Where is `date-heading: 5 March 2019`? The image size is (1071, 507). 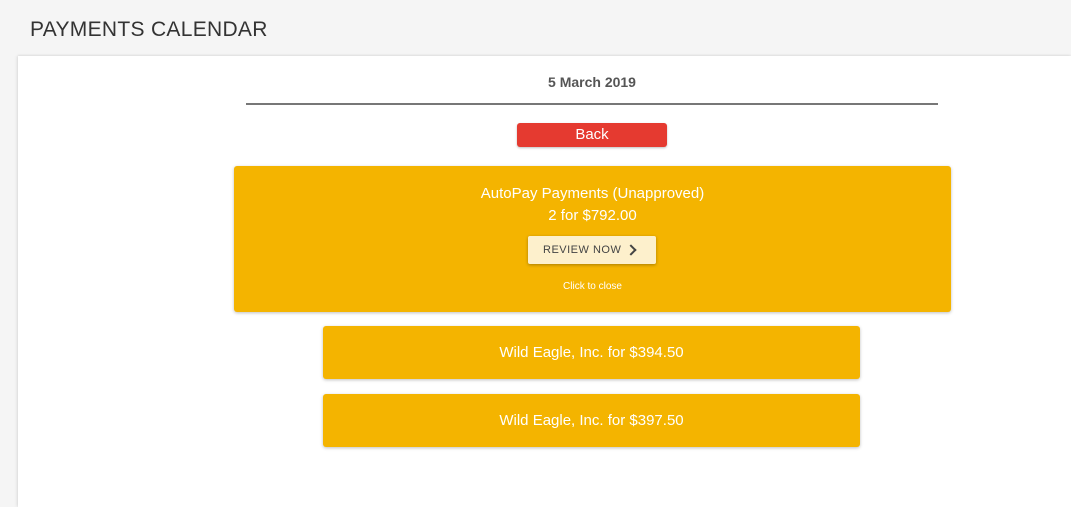 date-heading: 5 March 2019 is located at coordinates (592, 82).